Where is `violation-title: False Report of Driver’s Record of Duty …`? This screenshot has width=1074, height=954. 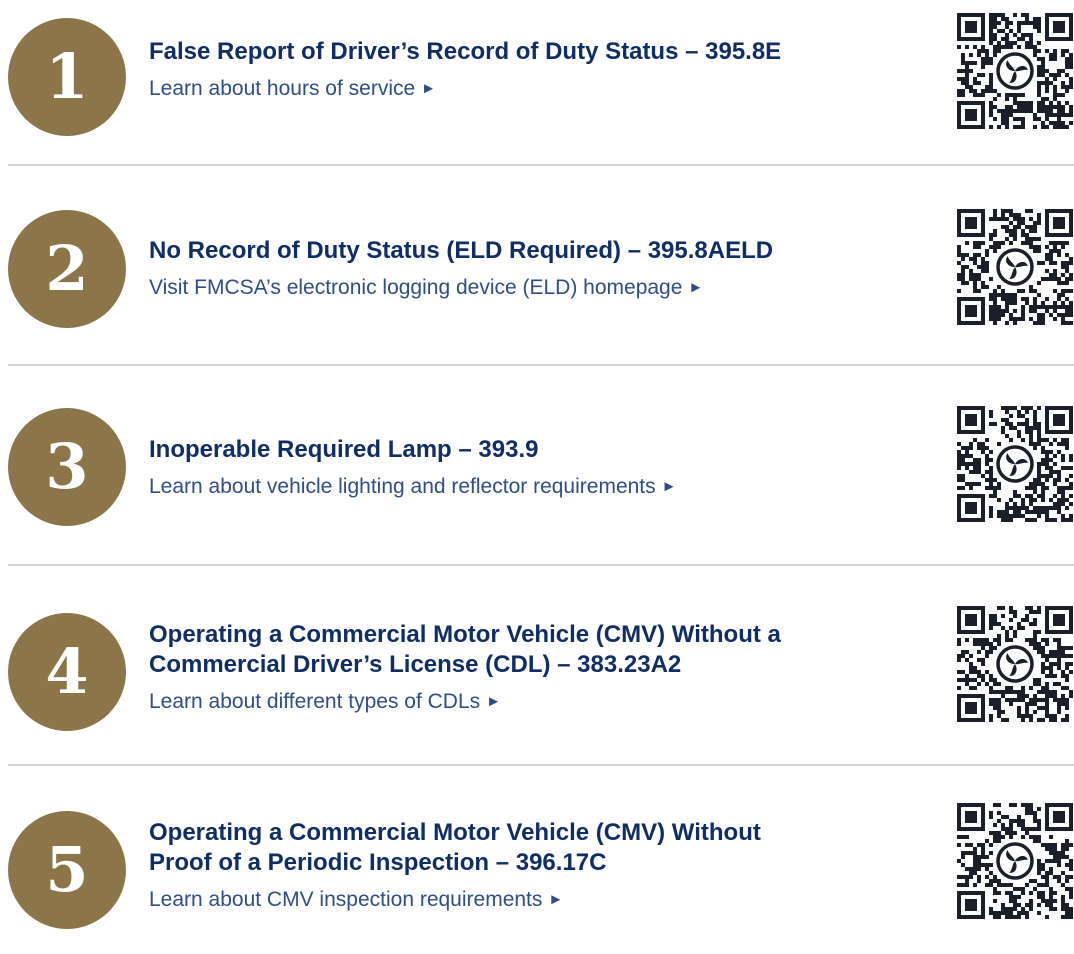
violation-title: False Report of Driver’s Record of Duty … is located at coordinates (539, 52).